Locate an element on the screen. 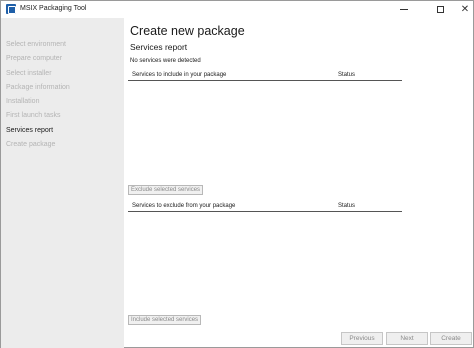 The height and width of the screenshot is (348, 474). sidebar-item-select-environment: Select environment is located at coordinates (36, 45).